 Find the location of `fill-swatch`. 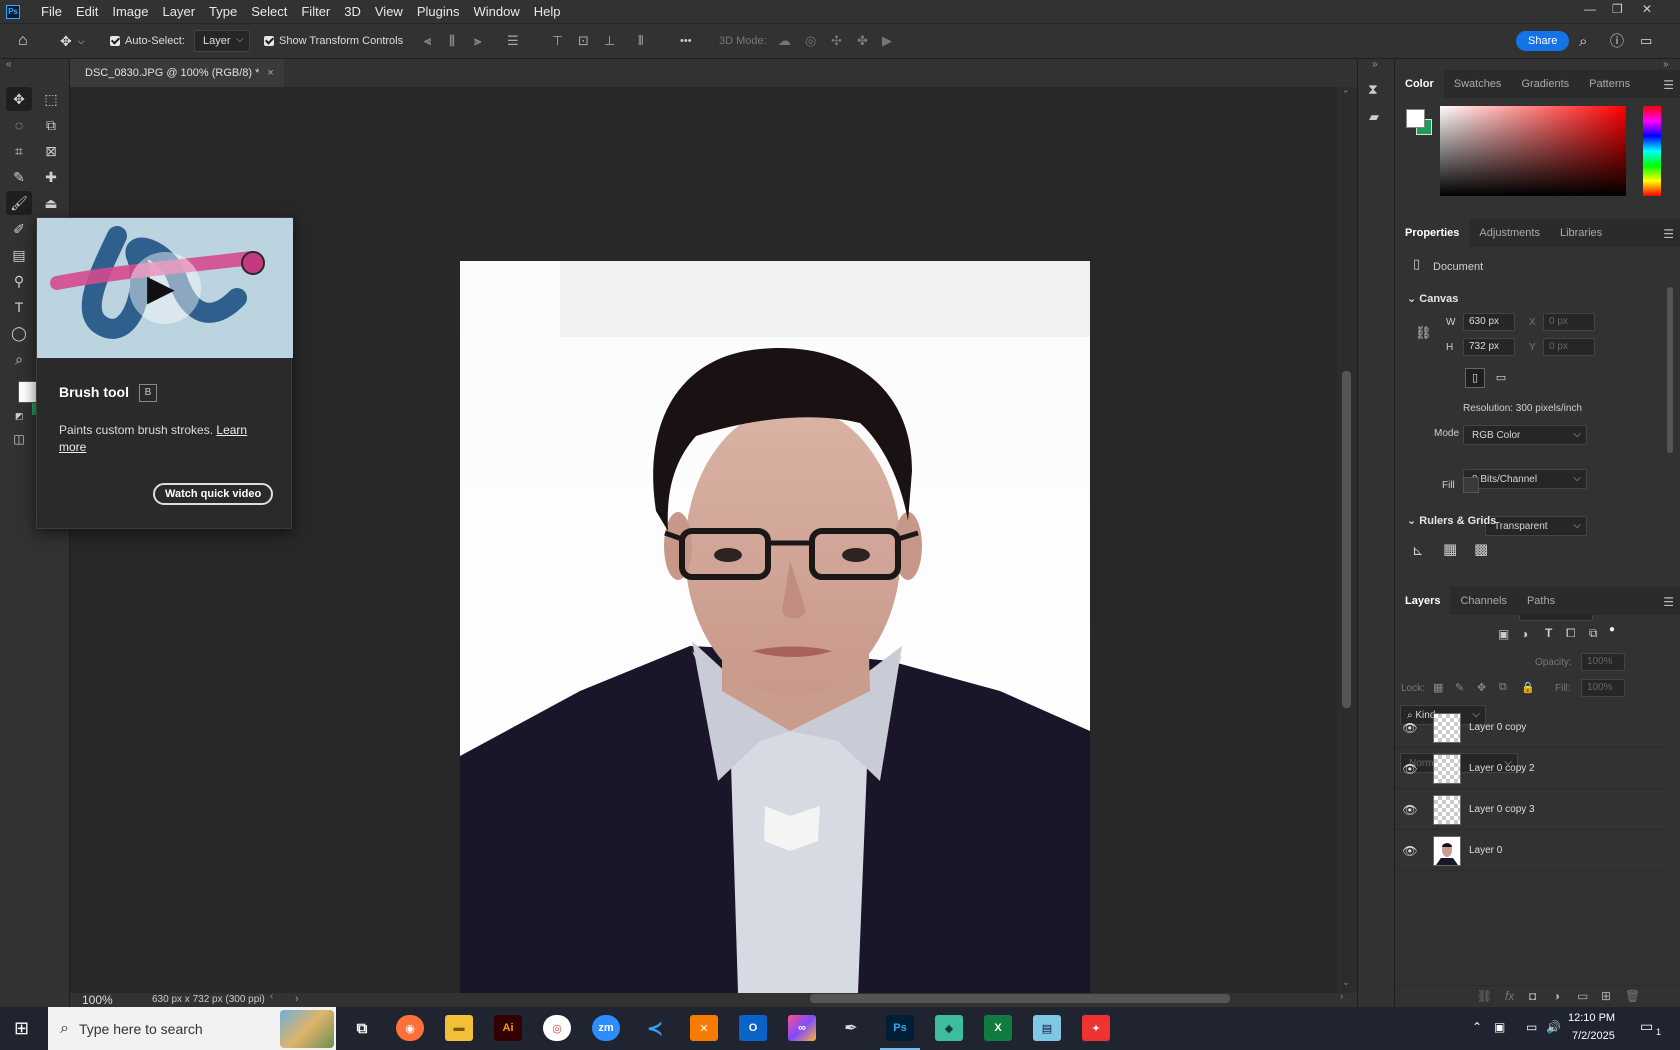

fill-swatch is located at coordinates (1471, 485).